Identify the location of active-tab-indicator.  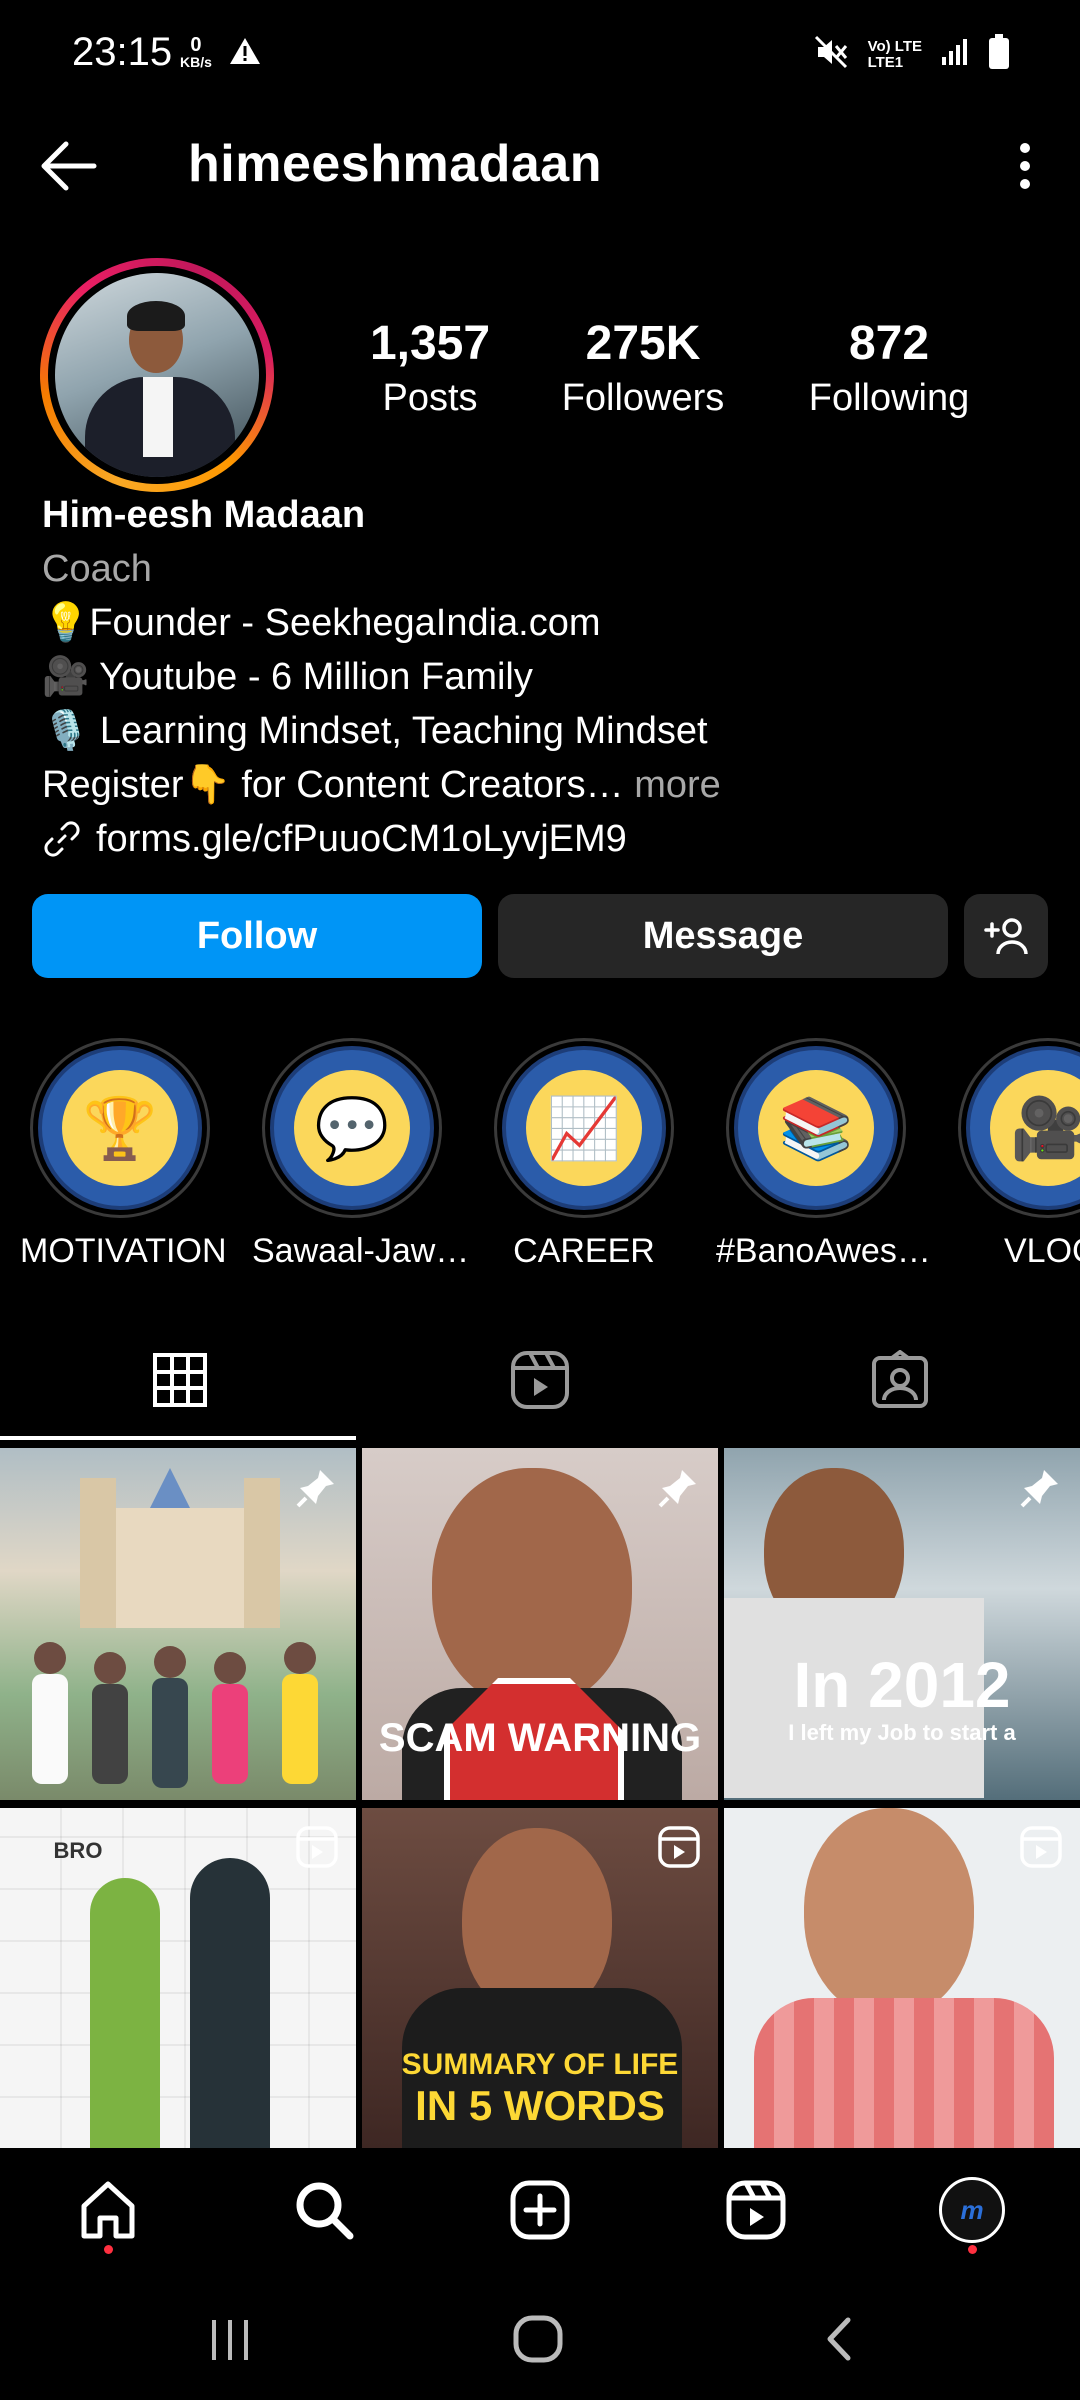
(178, 1438).